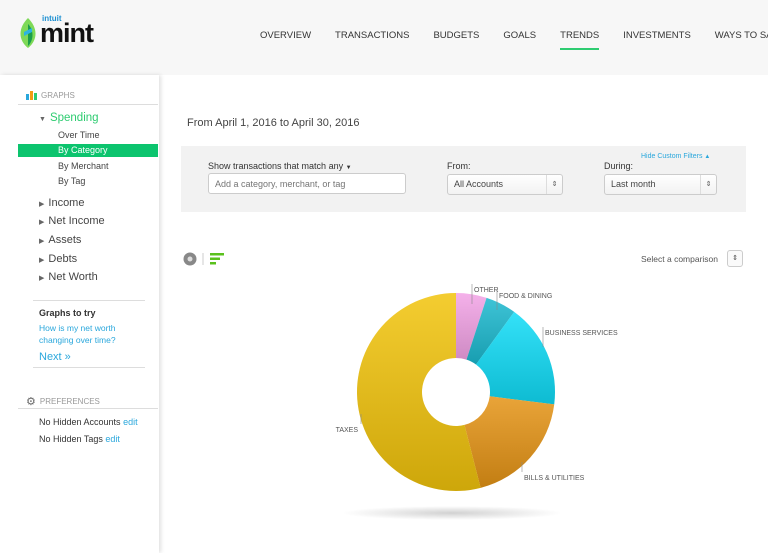 The image size is (768, 553). I want to click on hide-custom-filters-link: Hide Custom Filters ▲, so click(675, 156).